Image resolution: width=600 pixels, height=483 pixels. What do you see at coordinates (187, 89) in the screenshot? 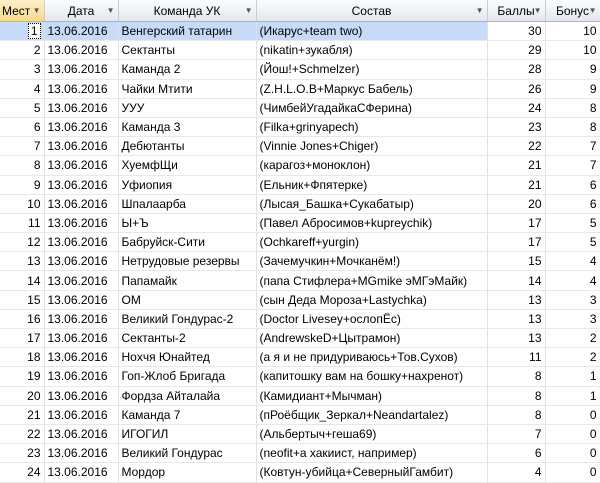
I see `cell-team: Чайки Мтити` at bounding box center [187, 89].